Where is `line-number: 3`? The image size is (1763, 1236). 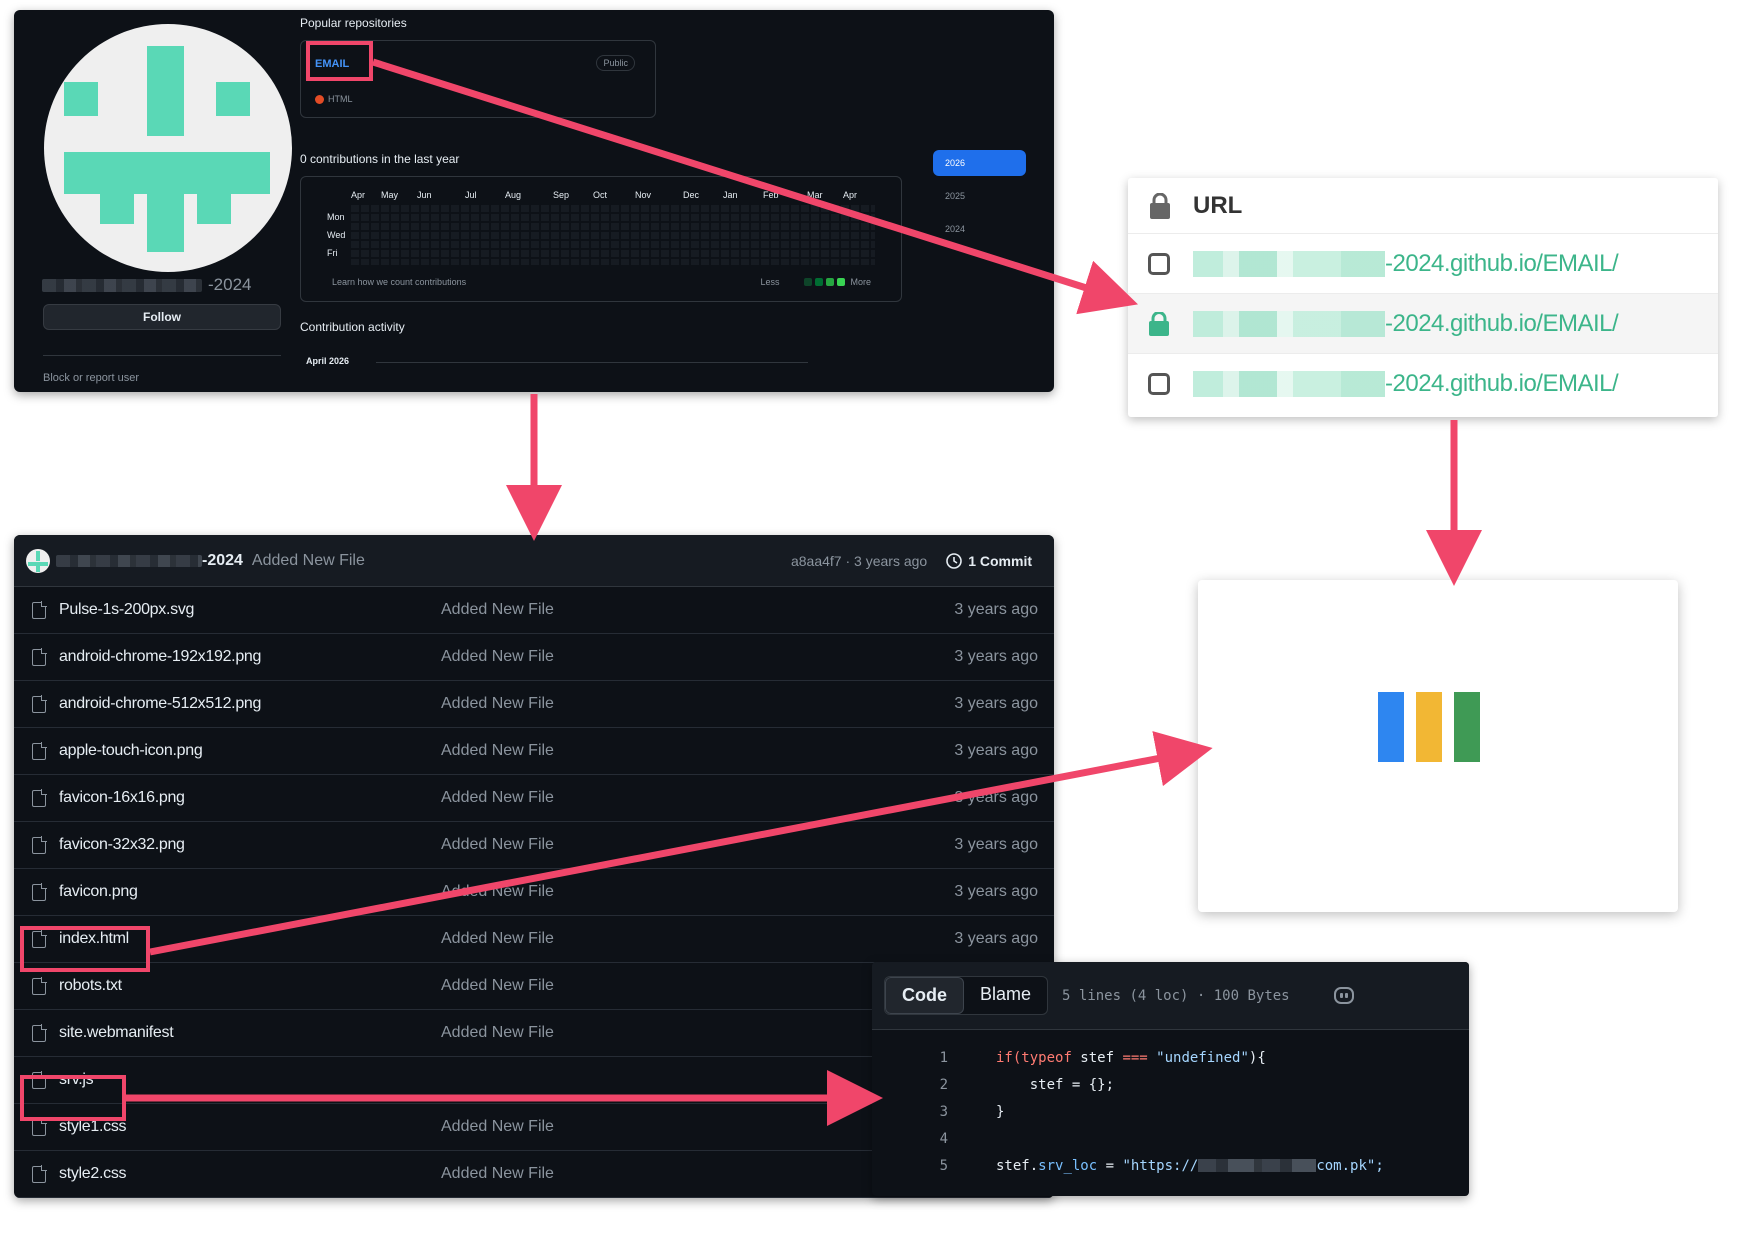 line-number: 3 is located at coordinates (910, 1112).